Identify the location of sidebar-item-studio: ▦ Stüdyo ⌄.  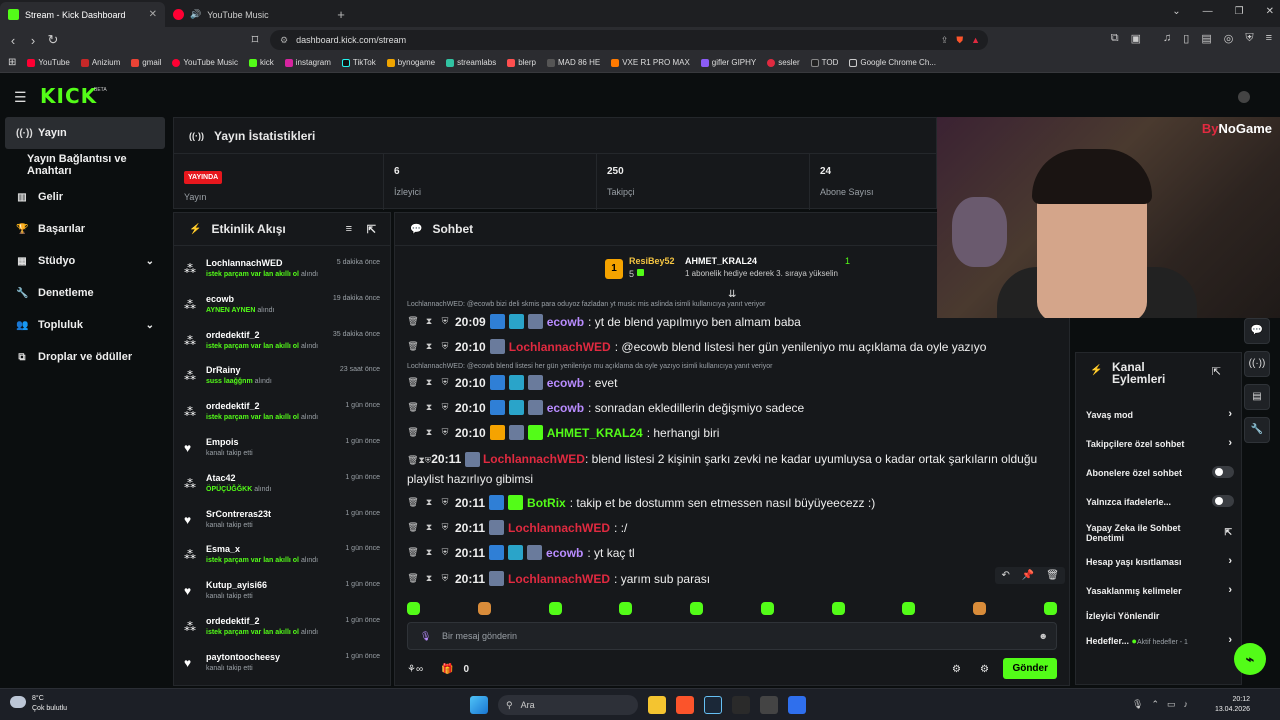
(85, 261).